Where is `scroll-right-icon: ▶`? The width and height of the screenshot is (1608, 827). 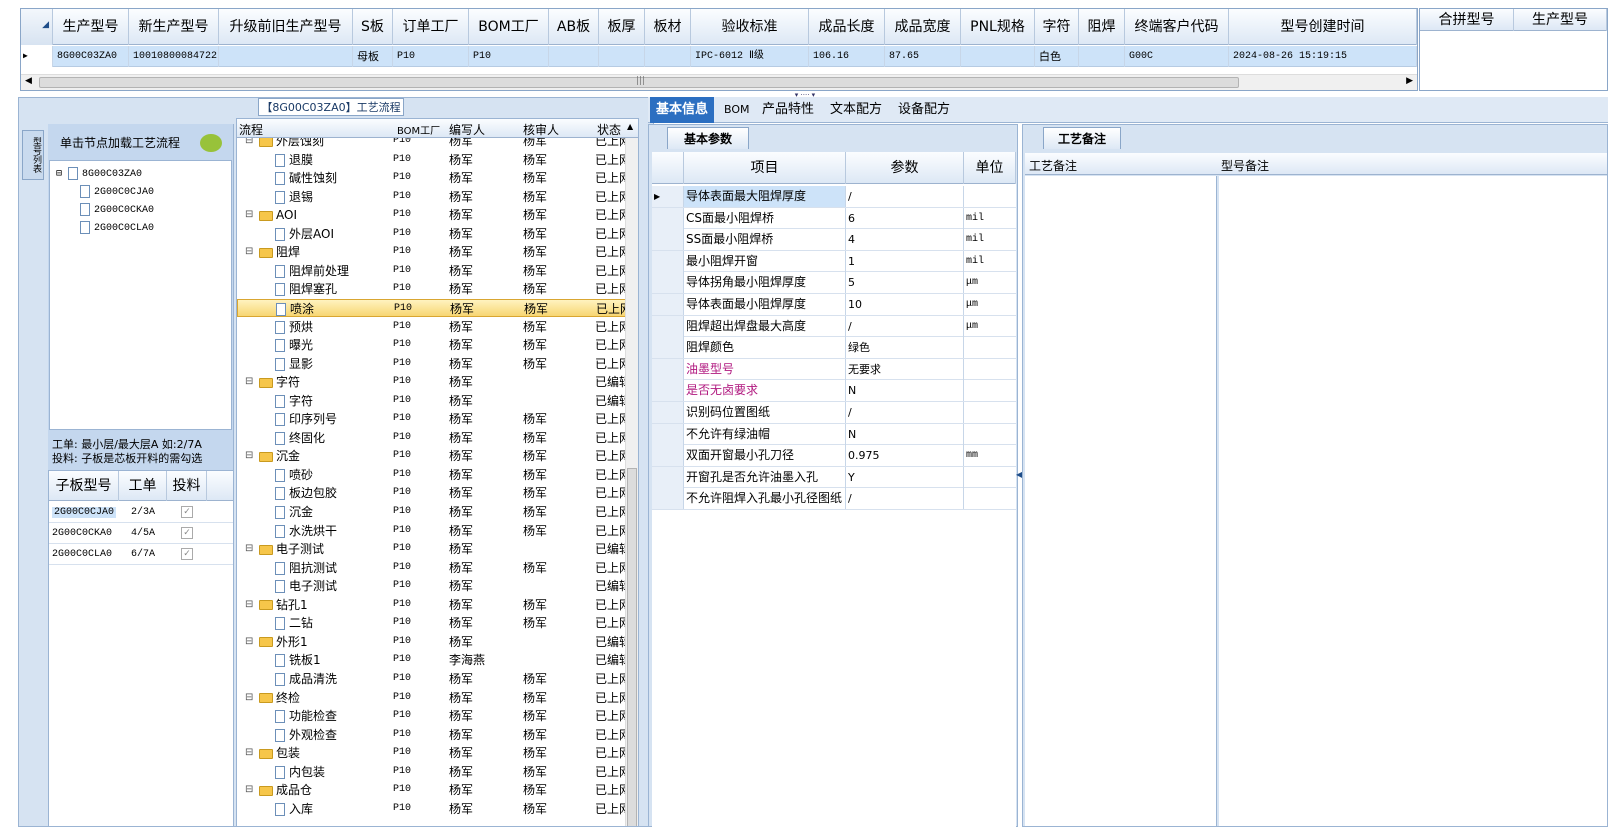 scroll-right-icon: ▶ is located at coordinates (1409, 81).